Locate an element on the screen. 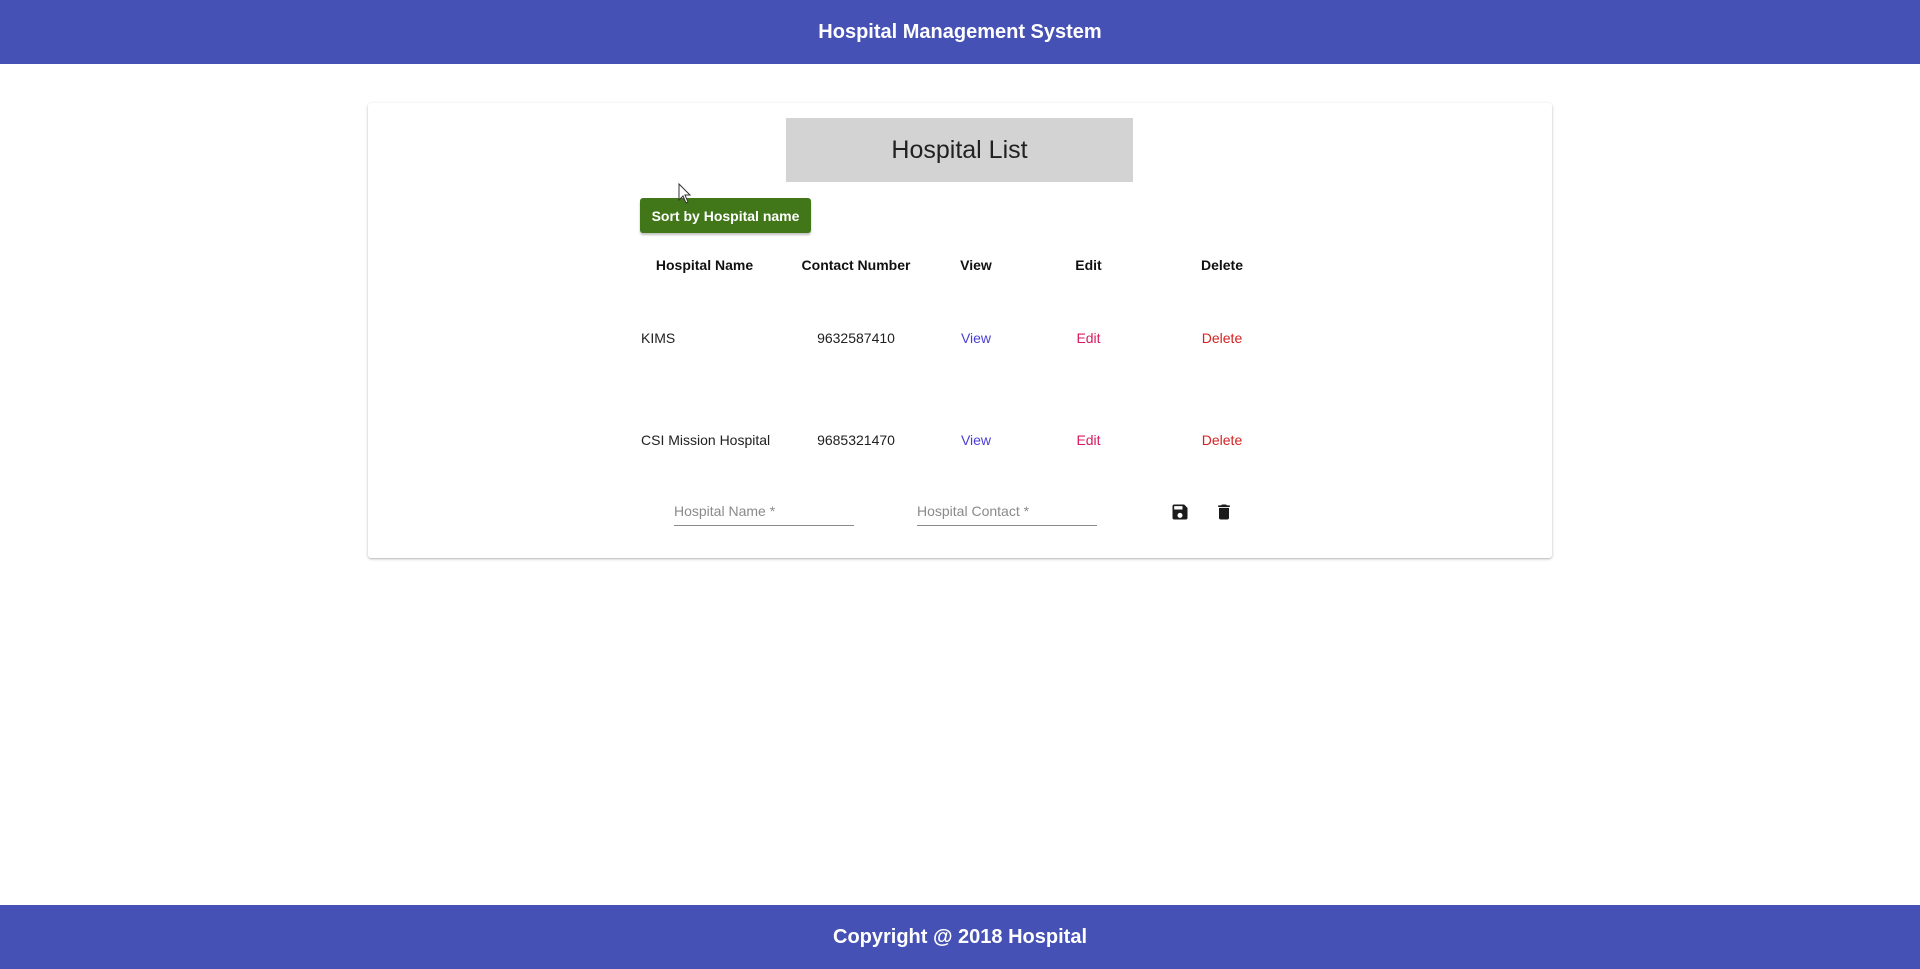 The image size is (1920, 969). sort-by-name-button: Sort by Hospital name is located at coordinates (725, 215).